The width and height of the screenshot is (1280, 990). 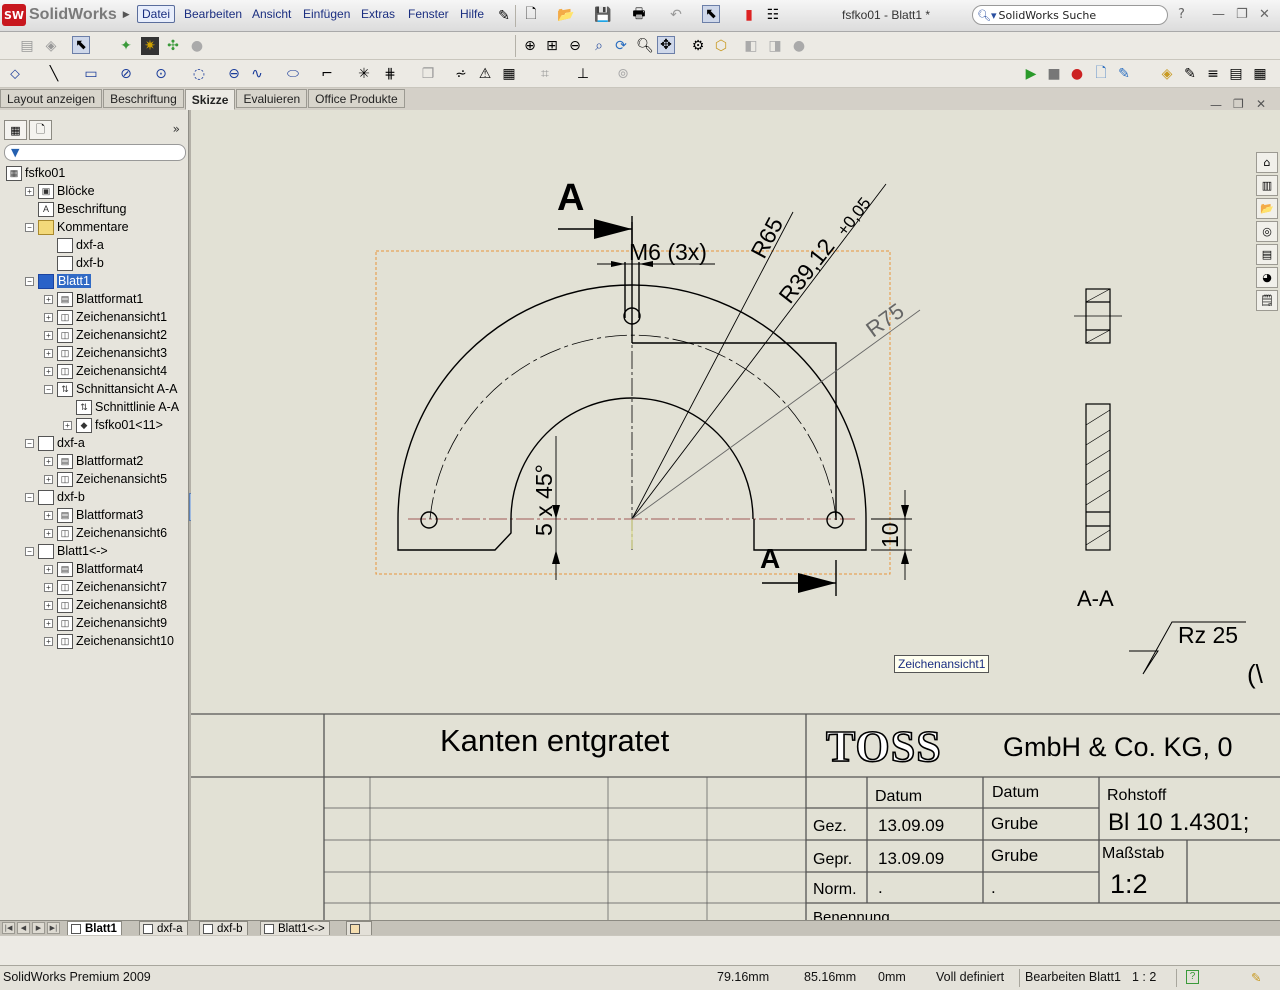 What do you see at coordinates (95, 152) in the screenshot?
I see `tree-filter-input: ▼` at bounding box center [95, 152].